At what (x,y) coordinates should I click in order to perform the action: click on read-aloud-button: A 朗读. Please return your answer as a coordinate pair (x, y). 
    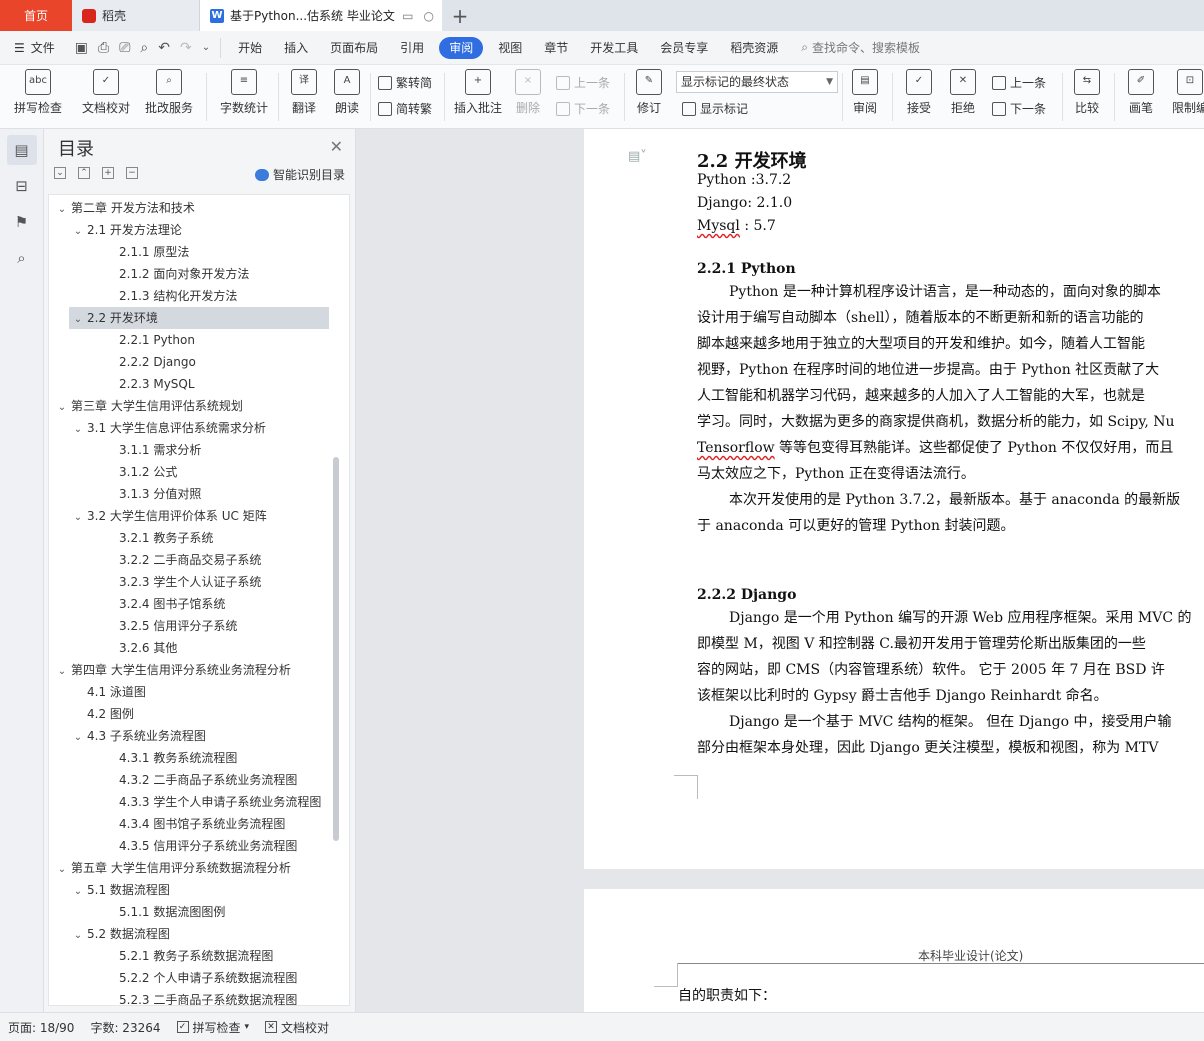
    Looking at the image, I should click on (347, 92).